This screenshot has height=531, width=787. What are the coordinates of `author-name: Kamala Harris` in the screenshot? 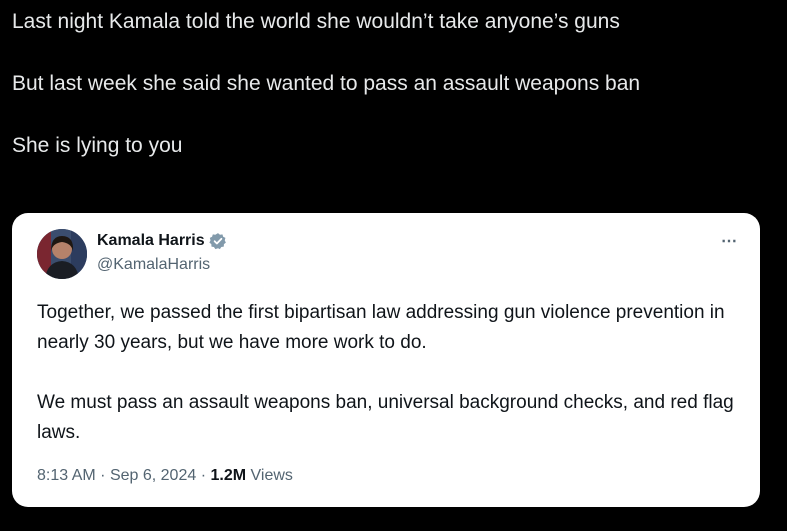 It's located at (151, 241).